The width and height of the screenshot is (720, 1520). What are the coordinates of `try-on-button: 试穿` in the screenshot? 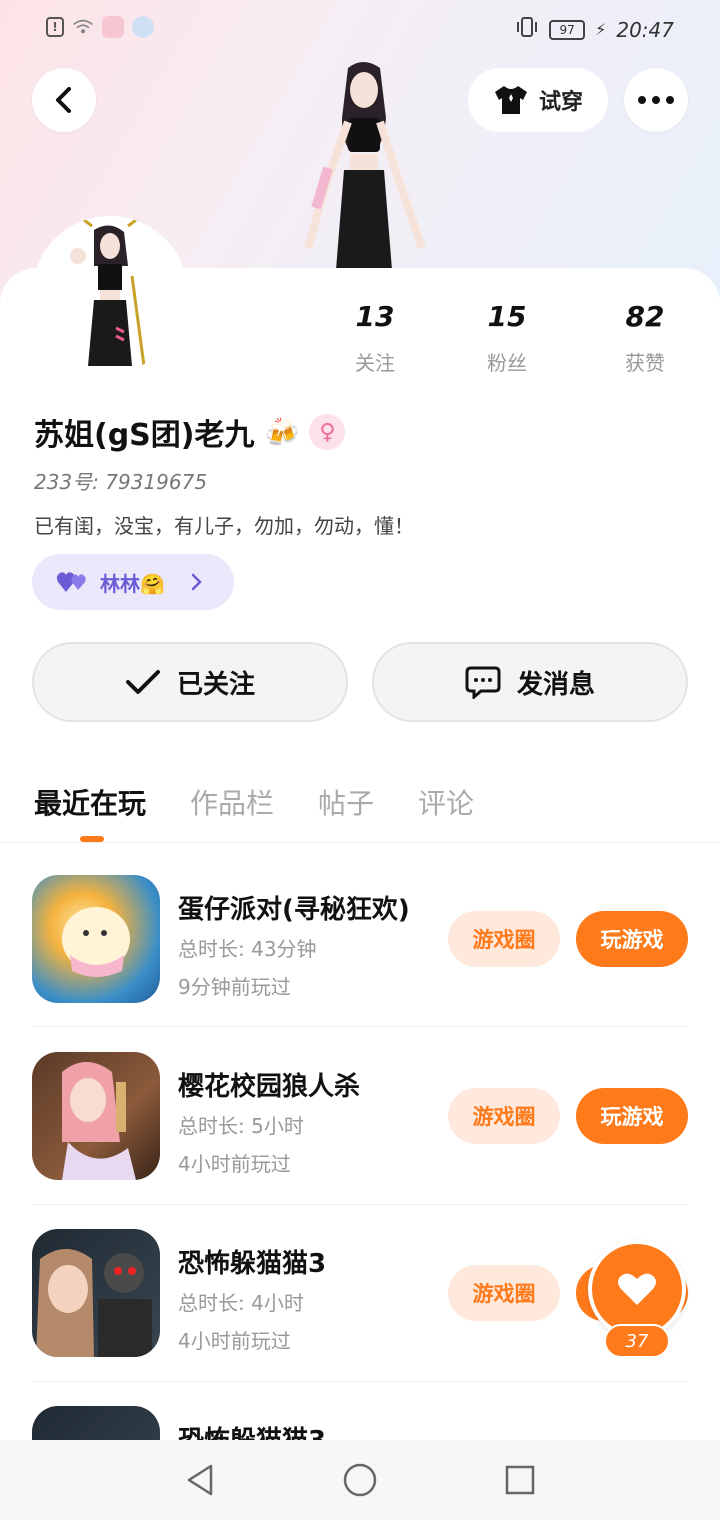 It's located at (538, 100).